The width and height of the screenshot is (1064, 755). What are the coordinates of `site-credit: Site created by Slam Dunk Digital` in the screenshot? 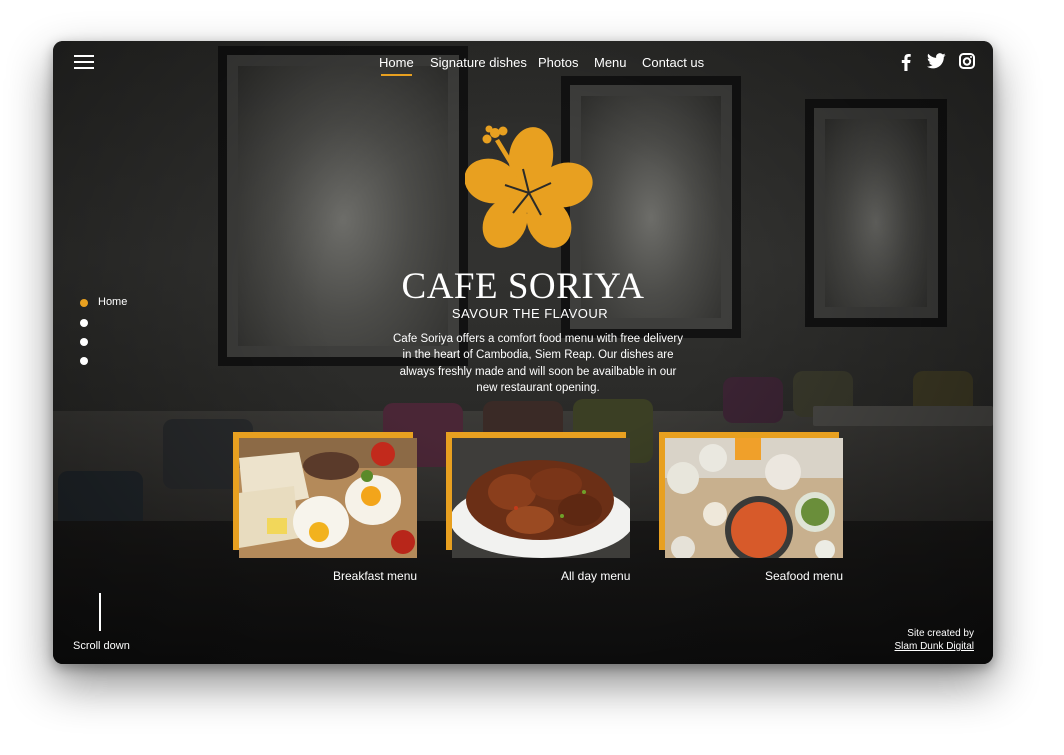 It's located at (934, 640).